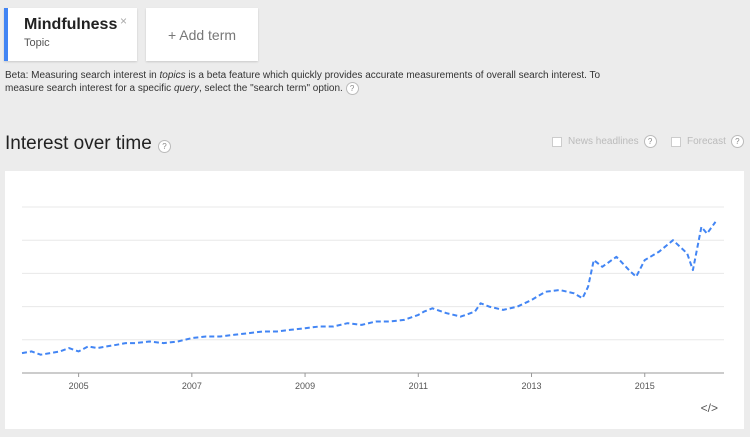 This screenshot has height=437, width=750. What do you see at coordinates (82, 75) in the screenshot?
I see `beta-notice-prefix: Beta: Measuring search interest in` at bounding box center [82, 75].